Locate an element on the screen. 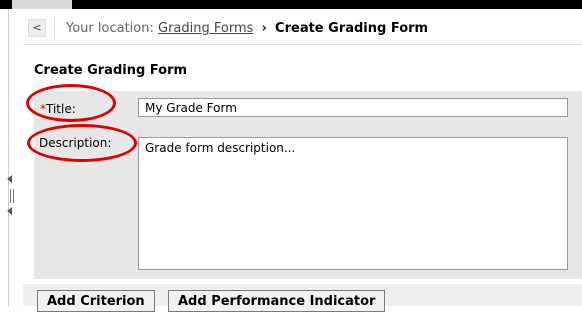 The height and width of the screenshot is (312, 582). add-criterion-button: Add Criterion is located at coordinates (96, 301).